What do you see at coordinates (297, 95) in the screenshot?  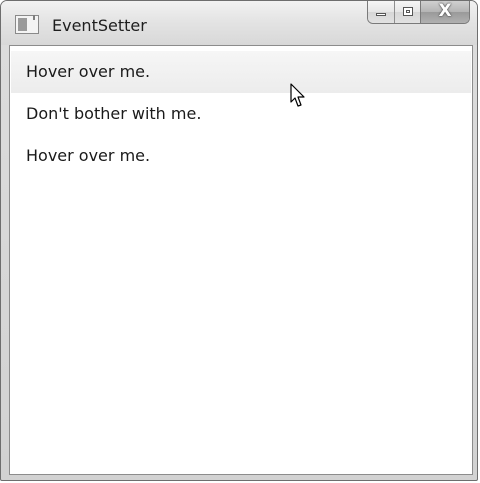 I see `mouse-cursor-icon` at bounding box center [297, 95].